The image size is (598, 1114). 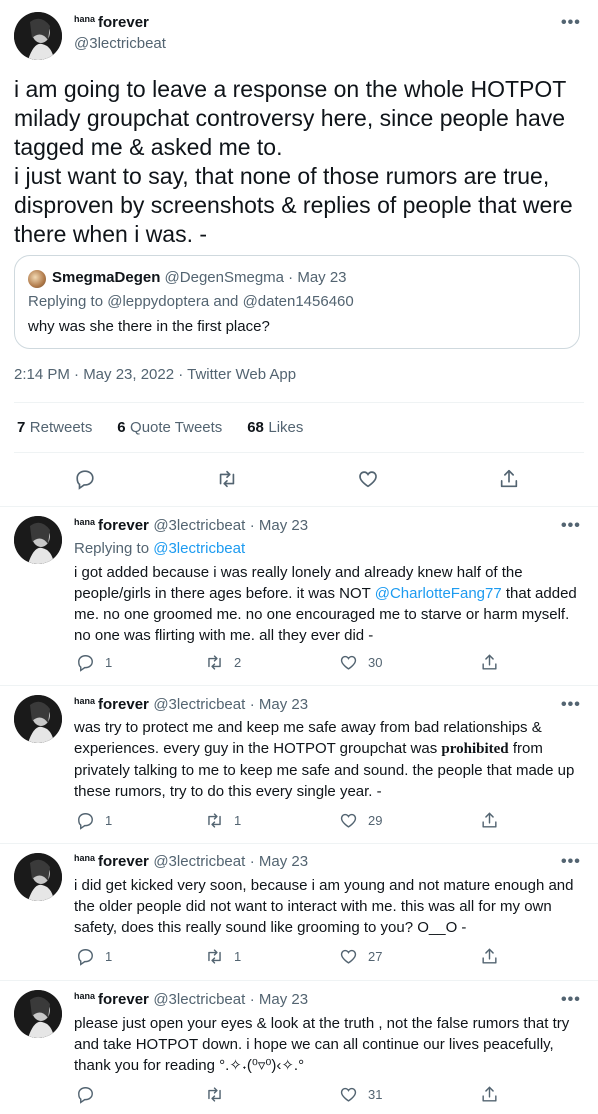 I want to click on retweet-button, so click(x=219, y=1094).